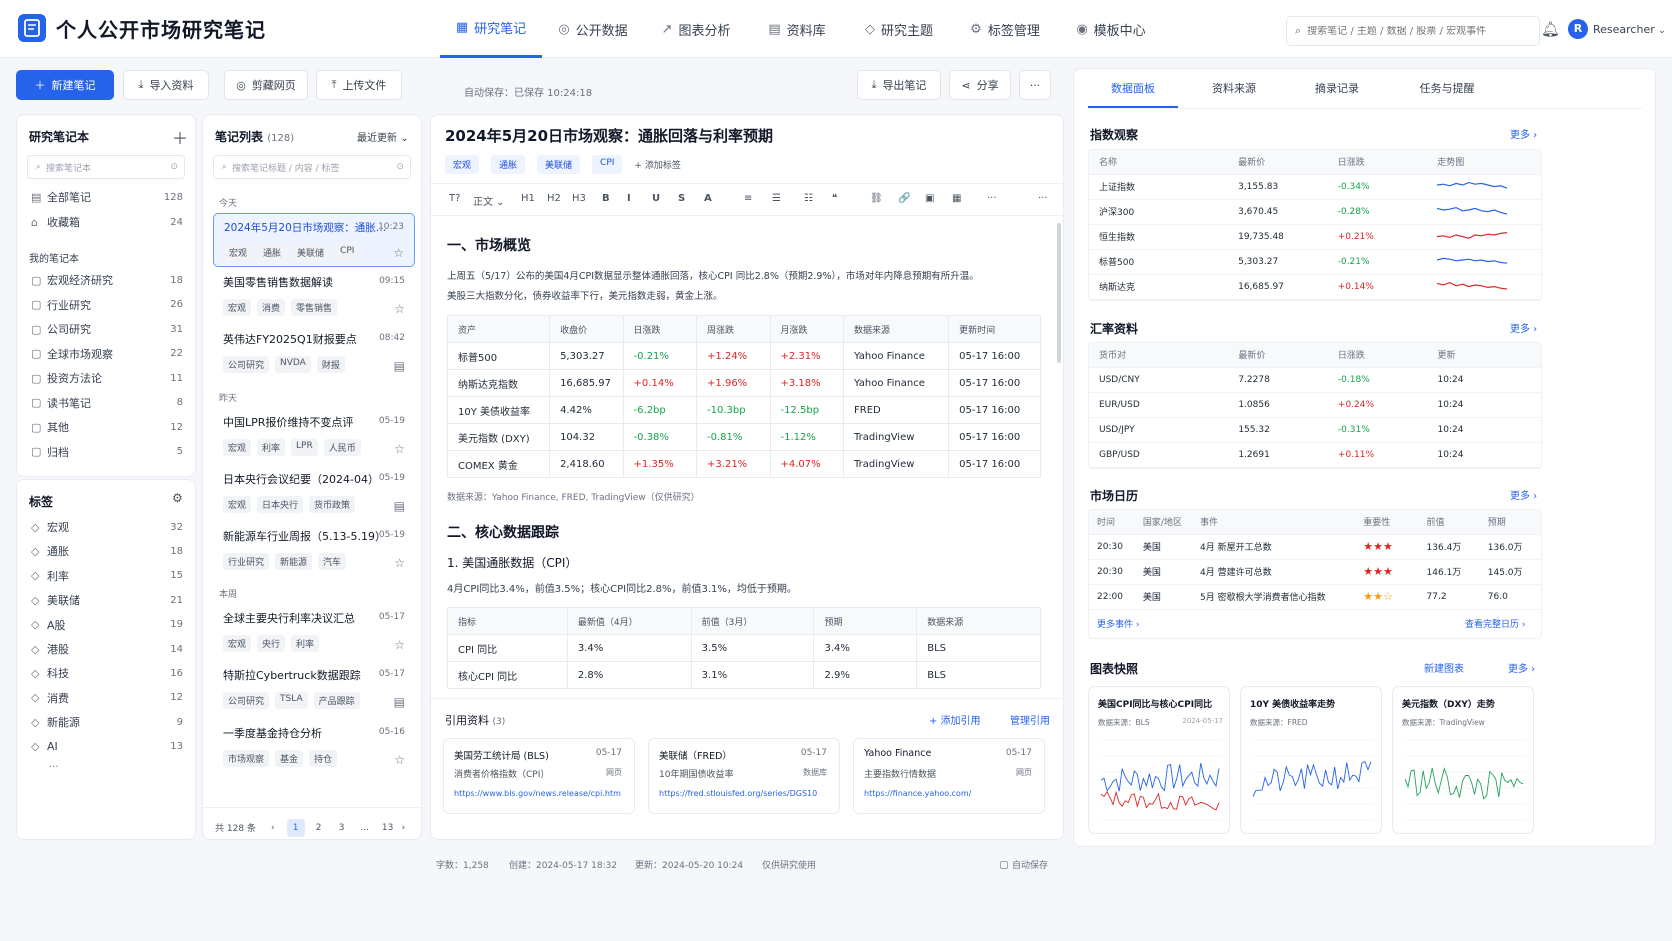 The width and height of the screenshot is (1672, 941). I want to click on image-icon: ▣, so click(929, 198).